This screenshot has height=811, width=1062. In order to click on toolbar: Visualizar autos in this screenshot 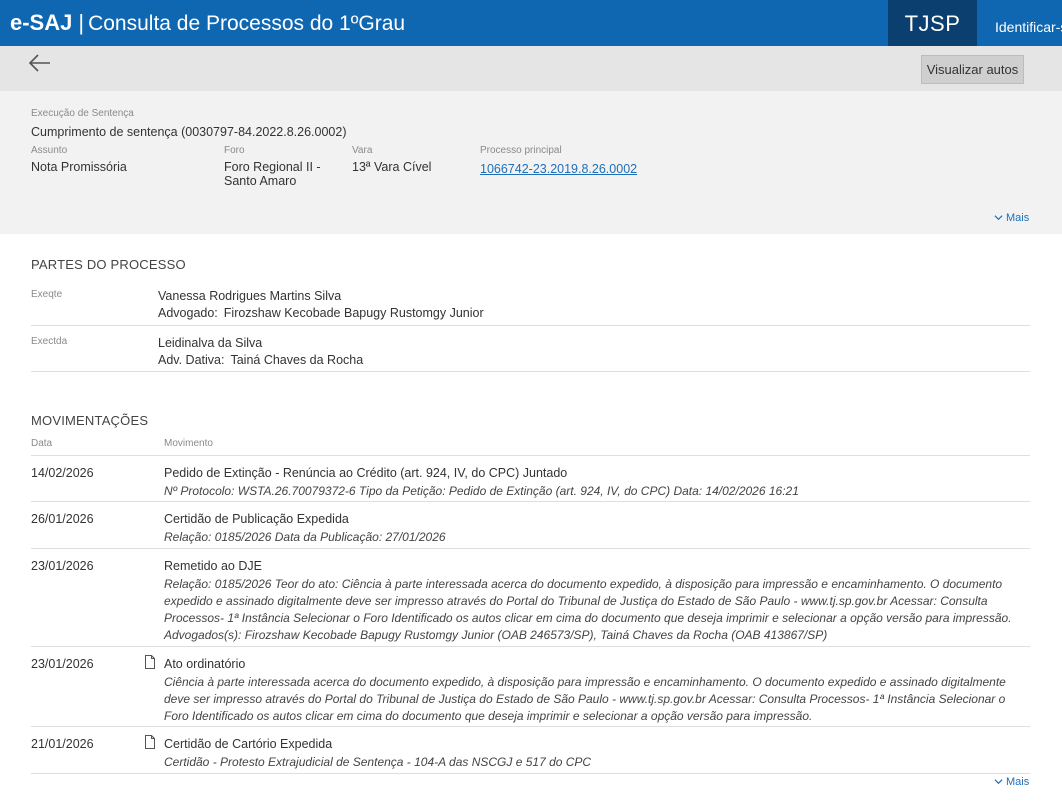, I will do `click(531, 68)`.